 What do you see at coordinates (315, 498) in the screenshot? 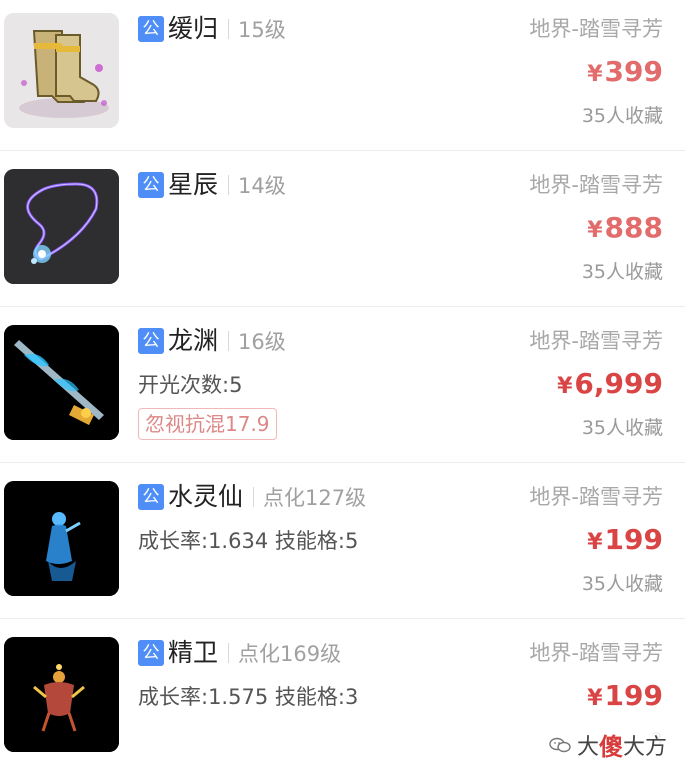
I see `item-level: 点化127级` at bounding box center [315, 498].